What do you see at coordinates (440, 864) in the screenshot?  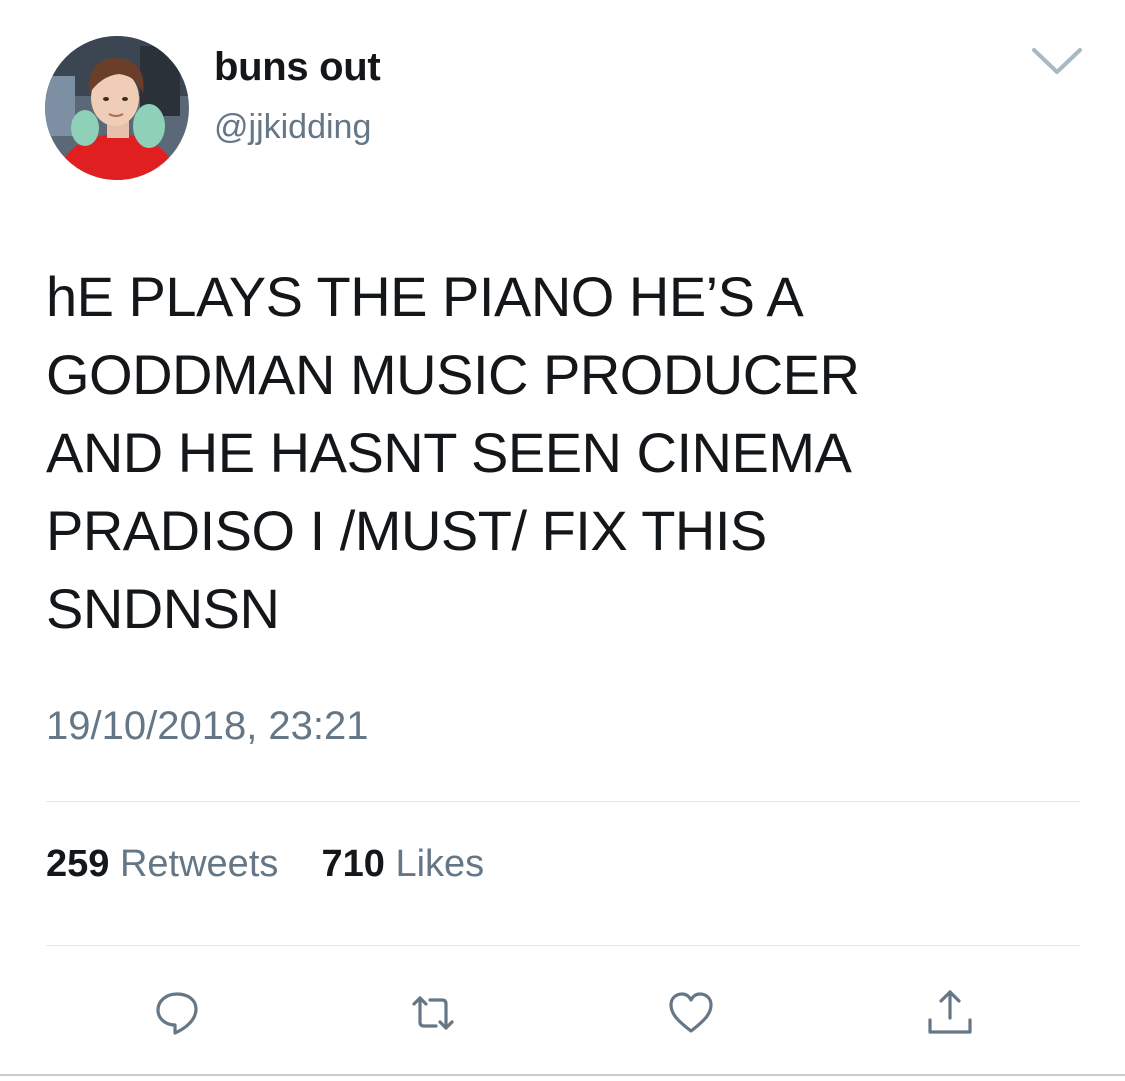 I see `likes-label: Likes` at bounding box center [440, 864].